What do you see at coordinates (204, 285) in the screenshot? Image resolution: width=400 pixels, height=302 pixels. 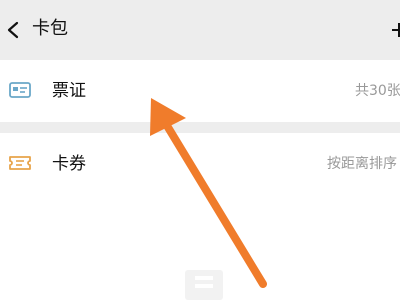 I see `watermark-icon` at bounding box center [204, 285].